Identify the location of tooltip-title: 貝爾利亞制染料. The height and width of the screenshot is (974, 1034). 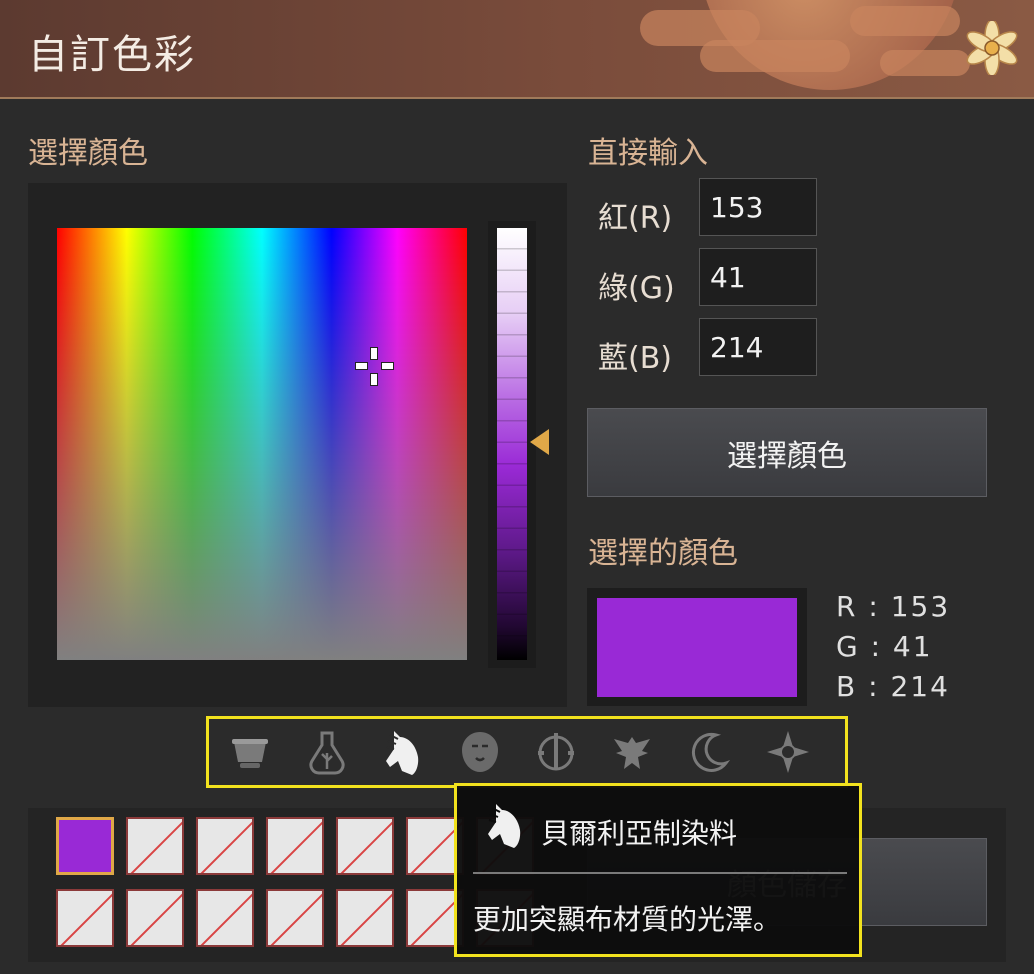
(639, 833).